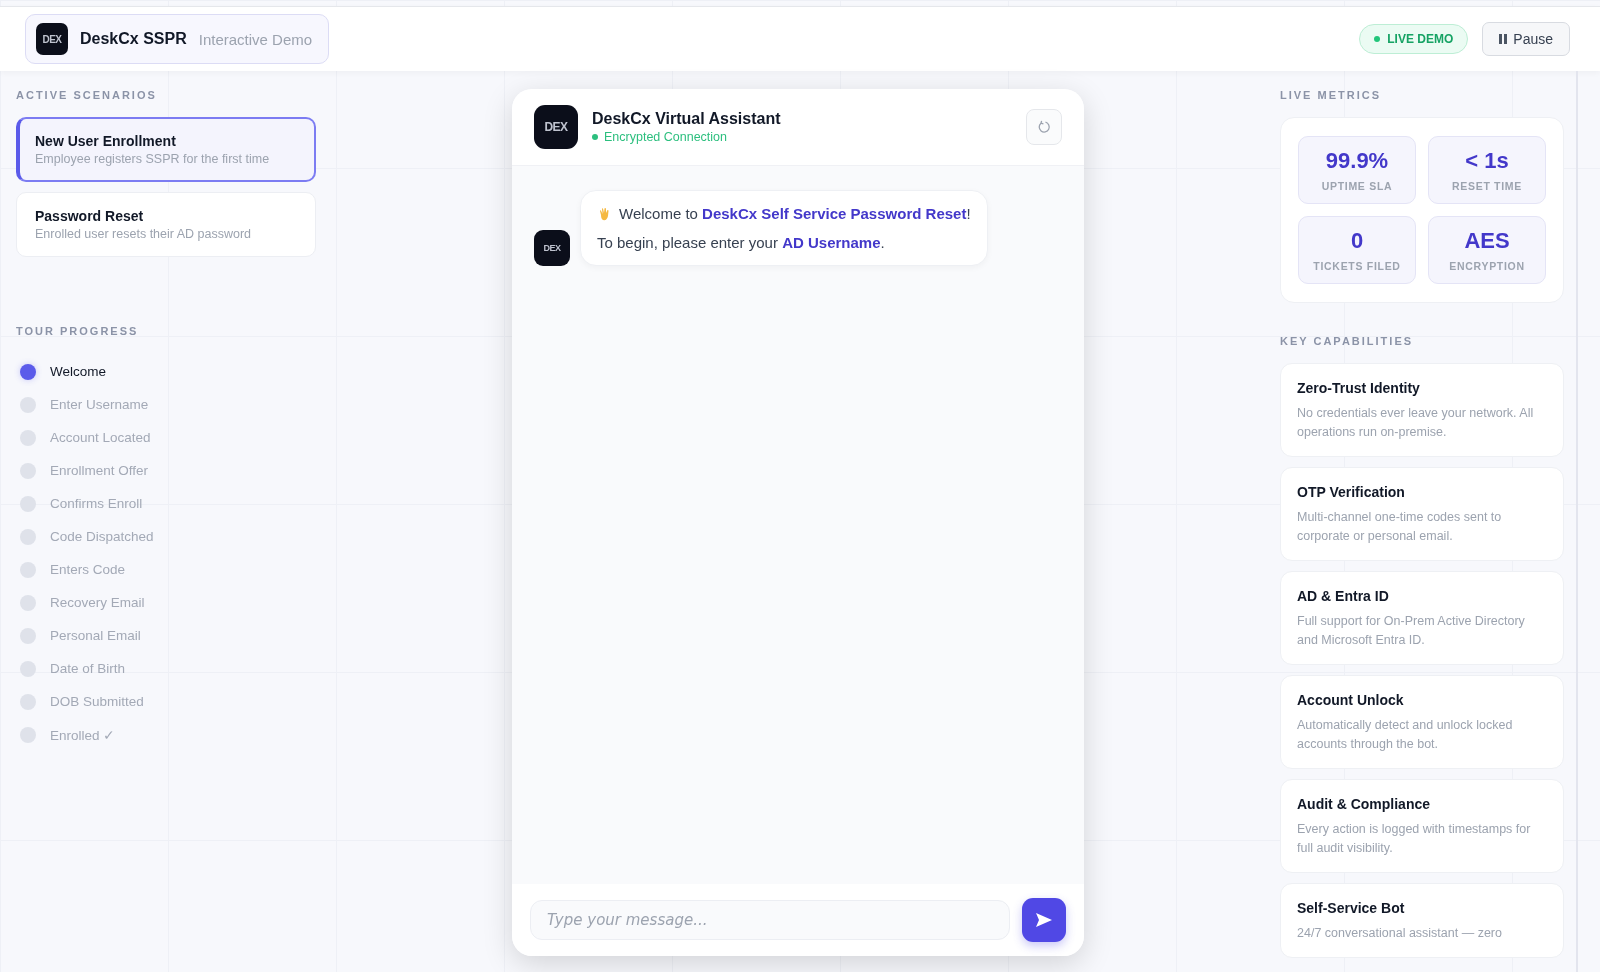  I want to click on bot-avatar: DEX, so click(552, 248).